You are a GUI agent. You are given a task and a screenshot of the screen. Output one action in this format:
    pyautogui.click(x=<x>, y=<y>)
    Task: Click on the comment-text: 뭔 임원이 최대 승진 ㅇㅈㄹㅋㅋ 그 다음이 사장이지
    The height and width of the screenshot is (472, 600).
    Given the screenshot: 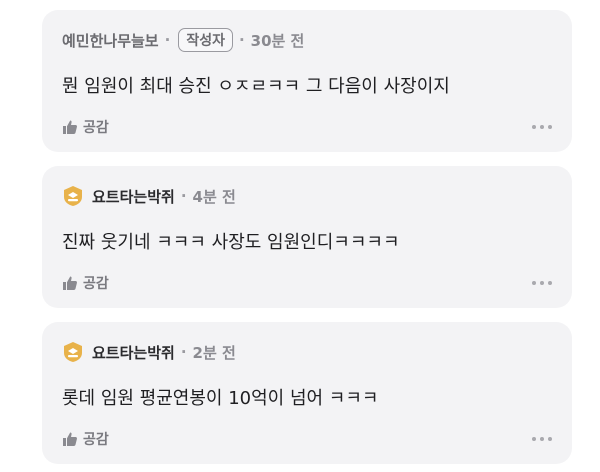 What is the action you would take?
    pyautogui.click(x=256, y=86)
    